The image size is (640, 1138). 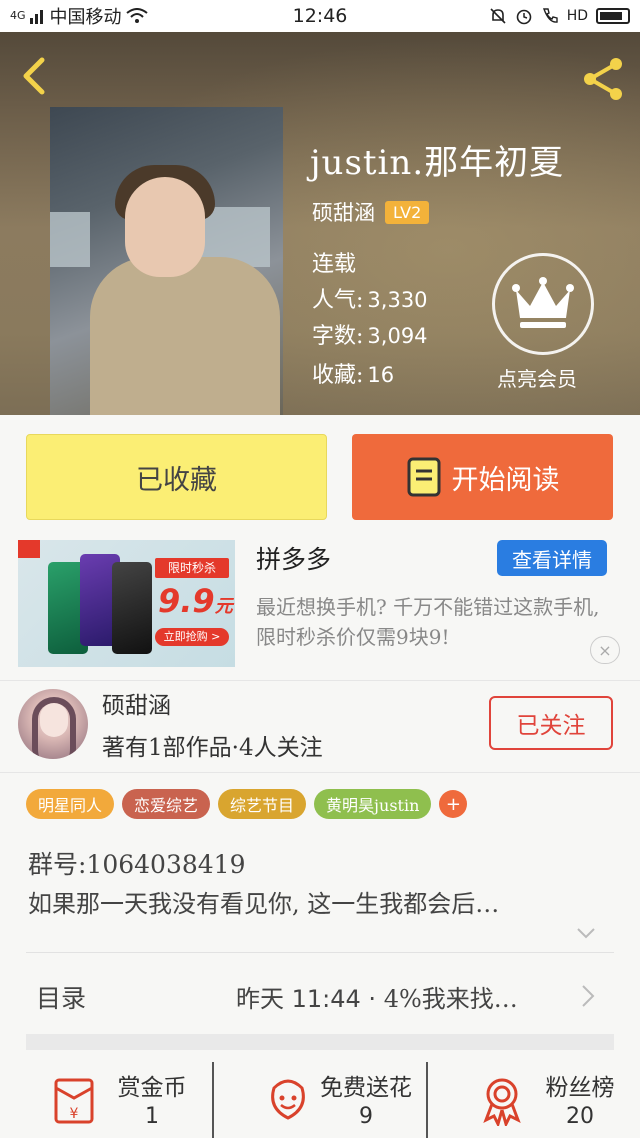 I want to click on favorites-value: 16, so click(x=381, y=375).